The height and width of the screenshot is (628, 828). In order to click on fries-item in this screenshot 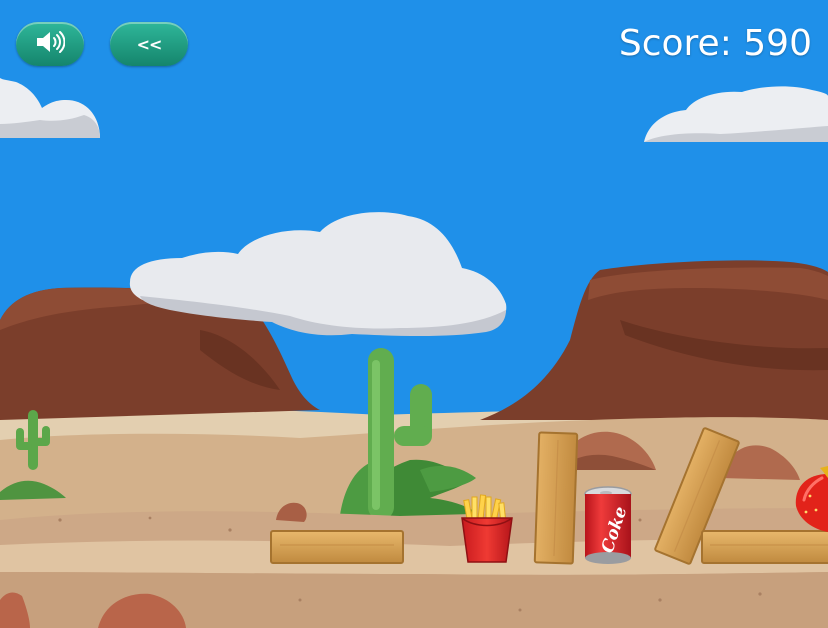, I will do `click(487, 528)`.